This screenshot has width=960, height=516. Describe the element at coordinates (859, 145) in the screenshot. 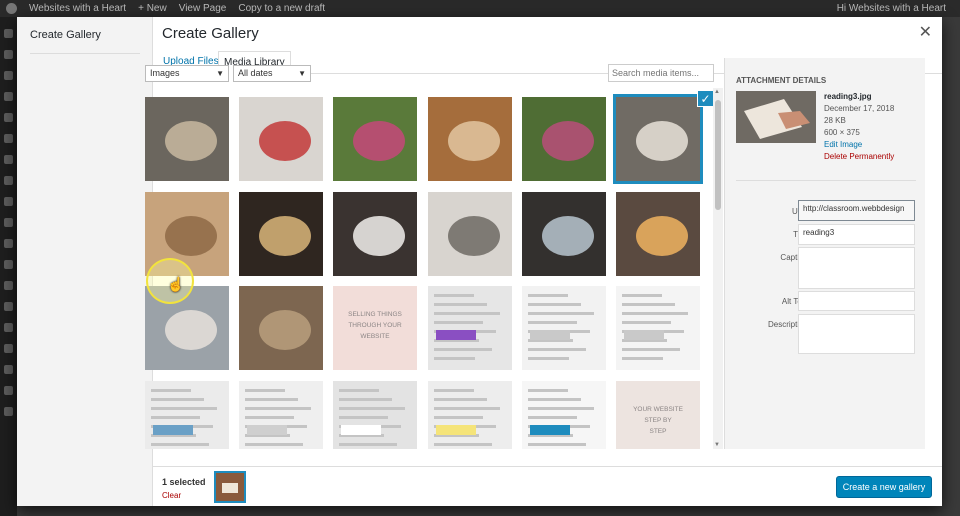

I see `edit-image-link: Edit Image` at that location.